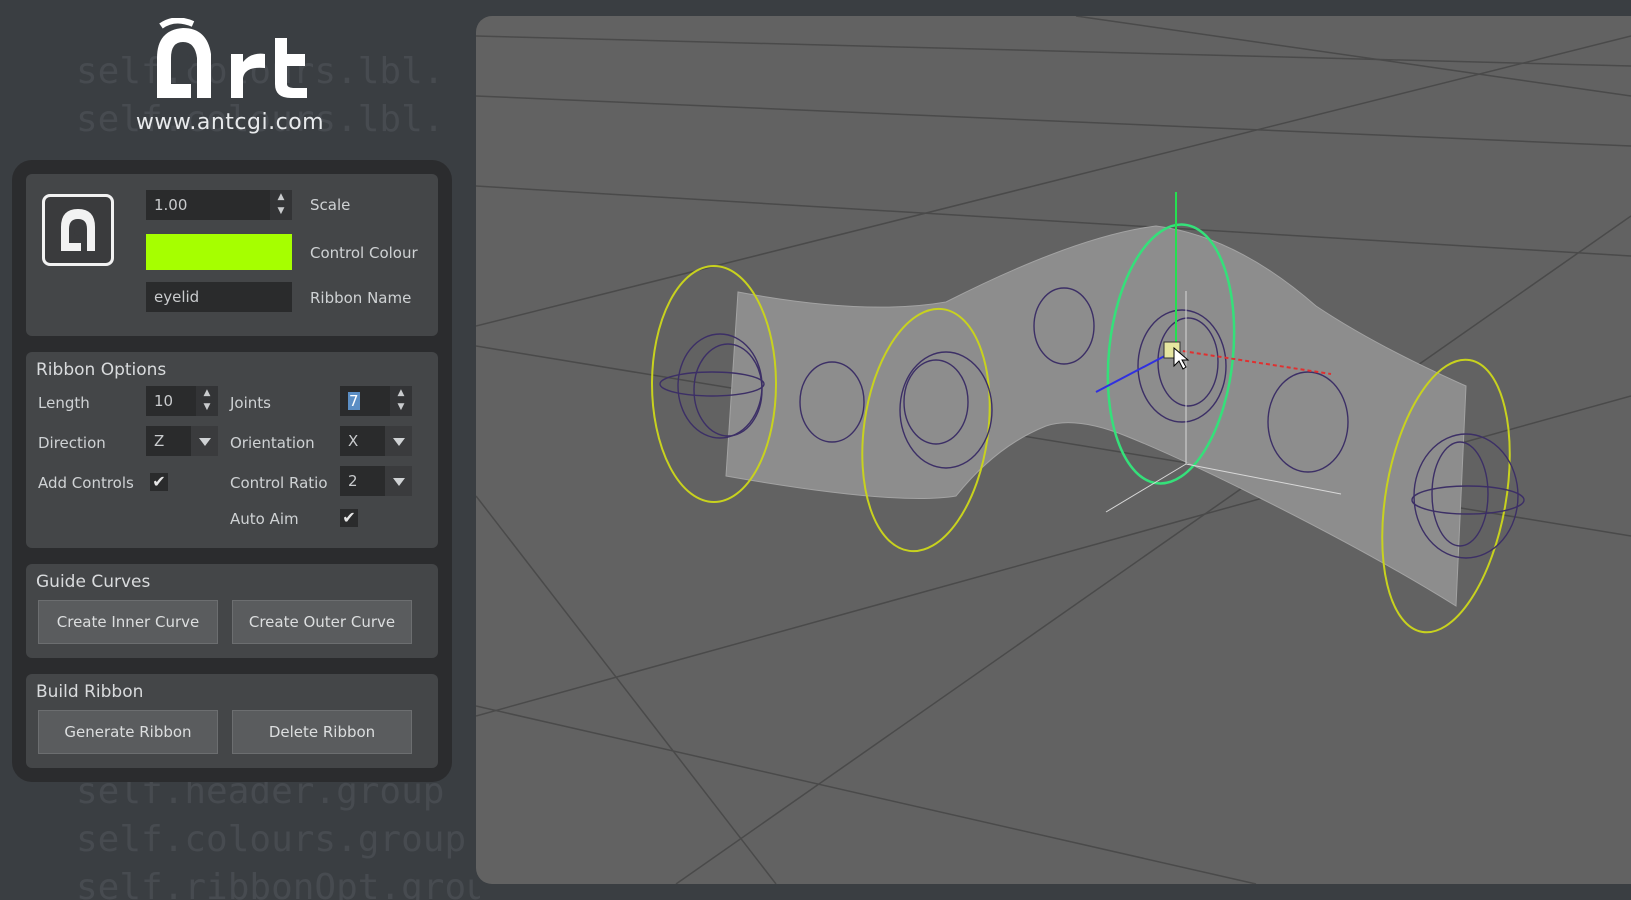 This screenshot has height=900, width=1631. I want to click on joints-spinner: ▲ ▼, so click(401, 401).